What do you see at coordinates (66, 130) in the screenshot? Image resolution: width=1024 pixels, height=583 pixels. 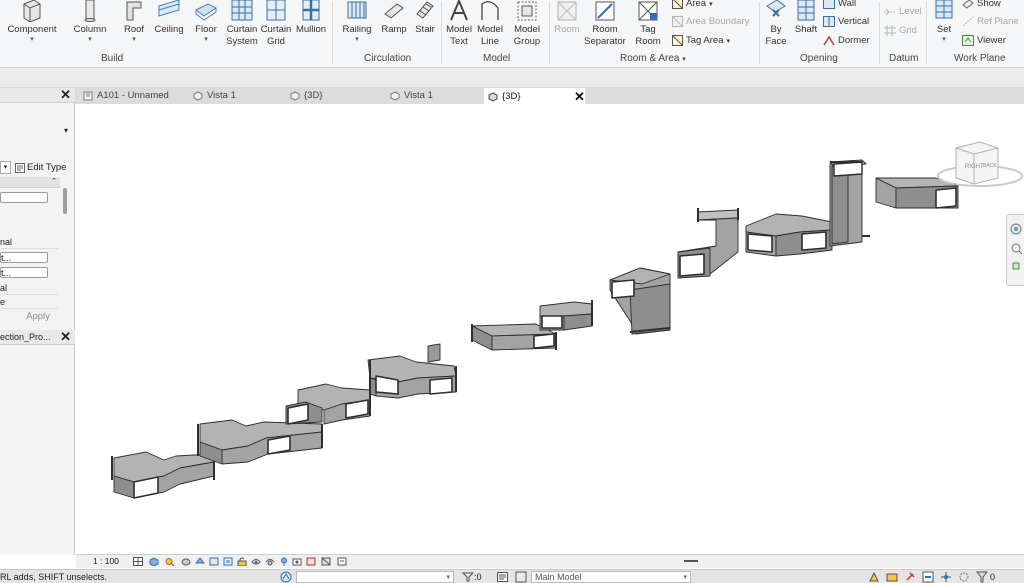 I see `type-selector-dropdown-icon: ▾` at bounding box center [66, 130].